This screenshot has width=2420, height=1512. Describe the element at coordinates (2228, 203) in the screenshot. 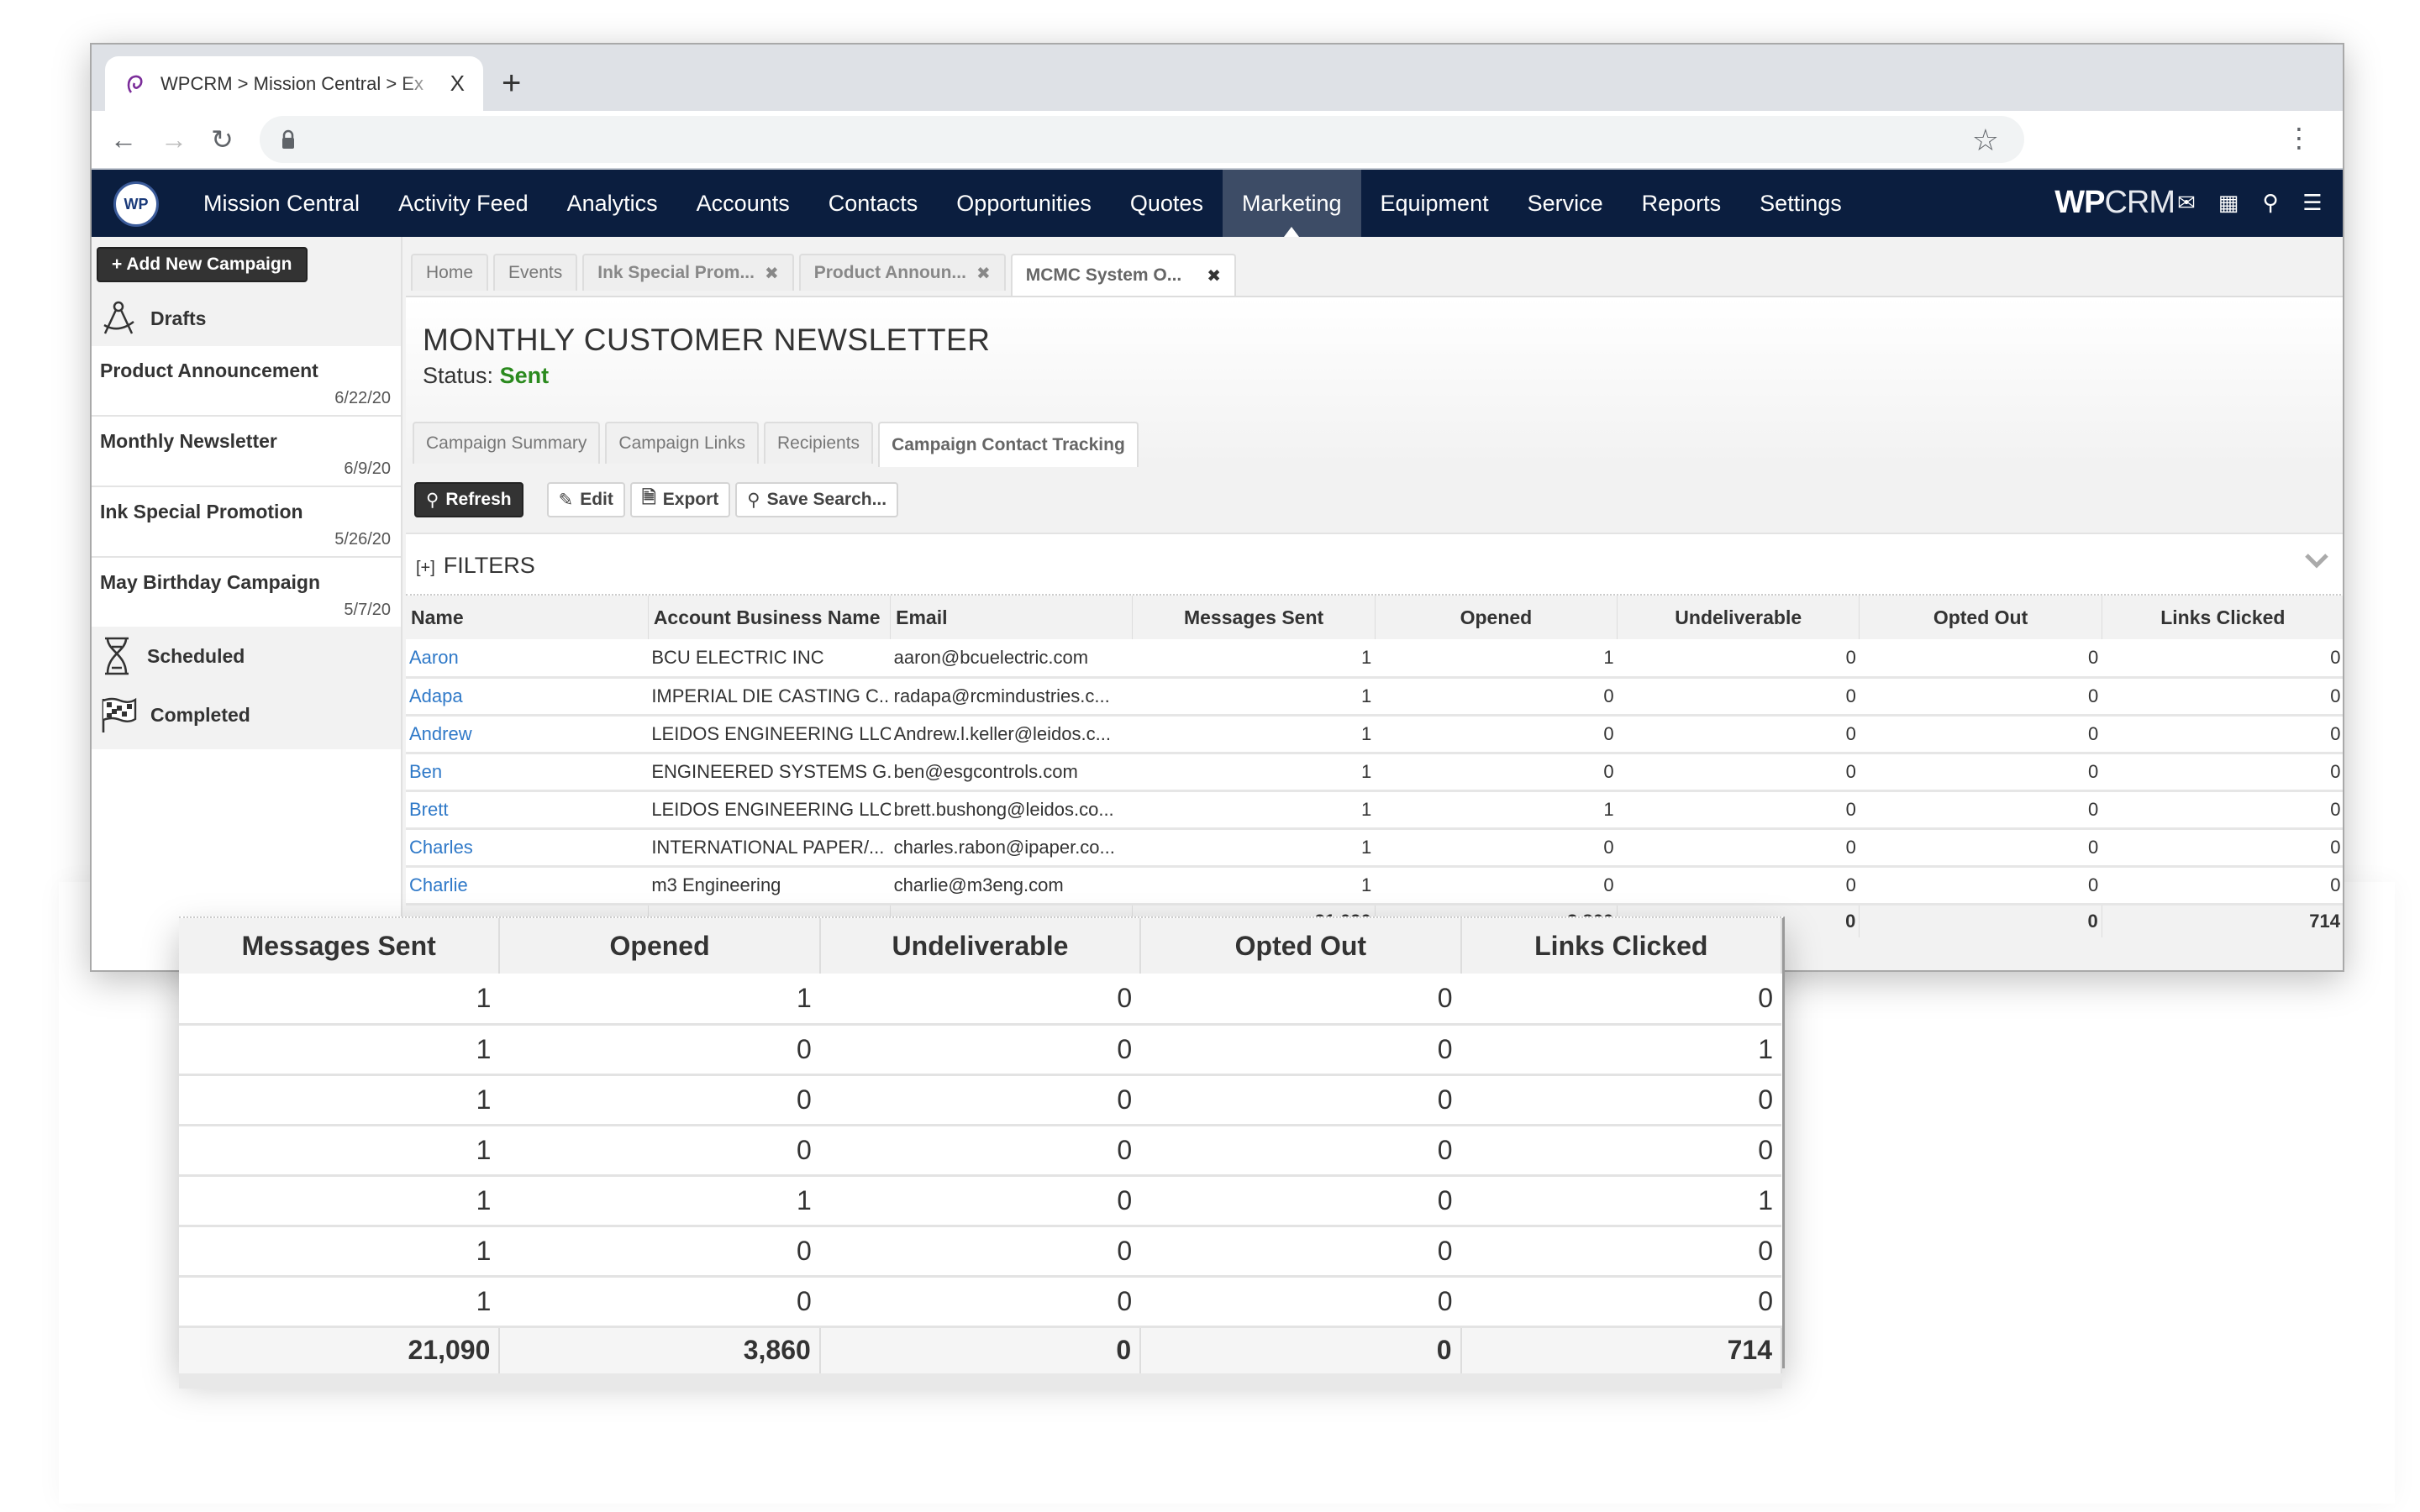

I see `calendar-icon: ▦` at that location.